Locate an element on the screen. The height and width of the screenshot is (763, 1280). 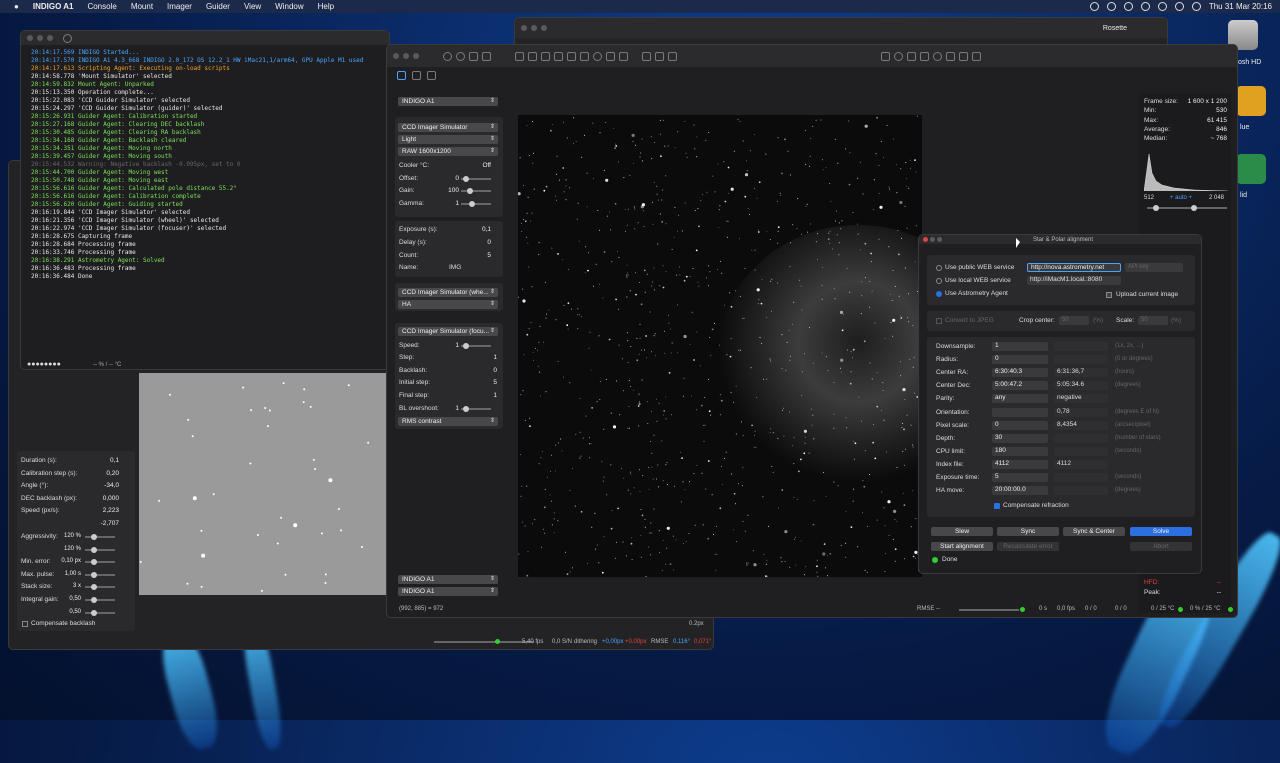
gain-slider is located at coordinates (476, 191).